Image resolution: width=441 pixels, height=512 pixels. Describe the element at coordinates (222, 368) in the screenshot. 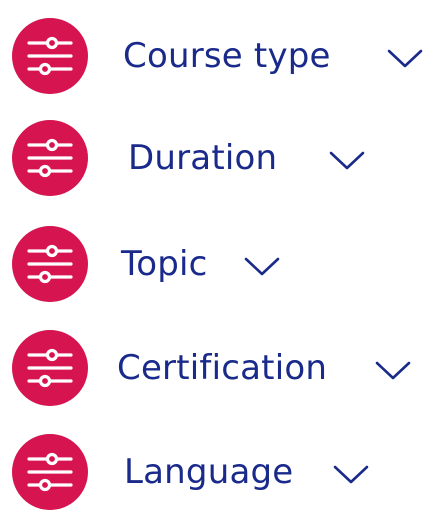

I see `filter-label: Certification` at that location.